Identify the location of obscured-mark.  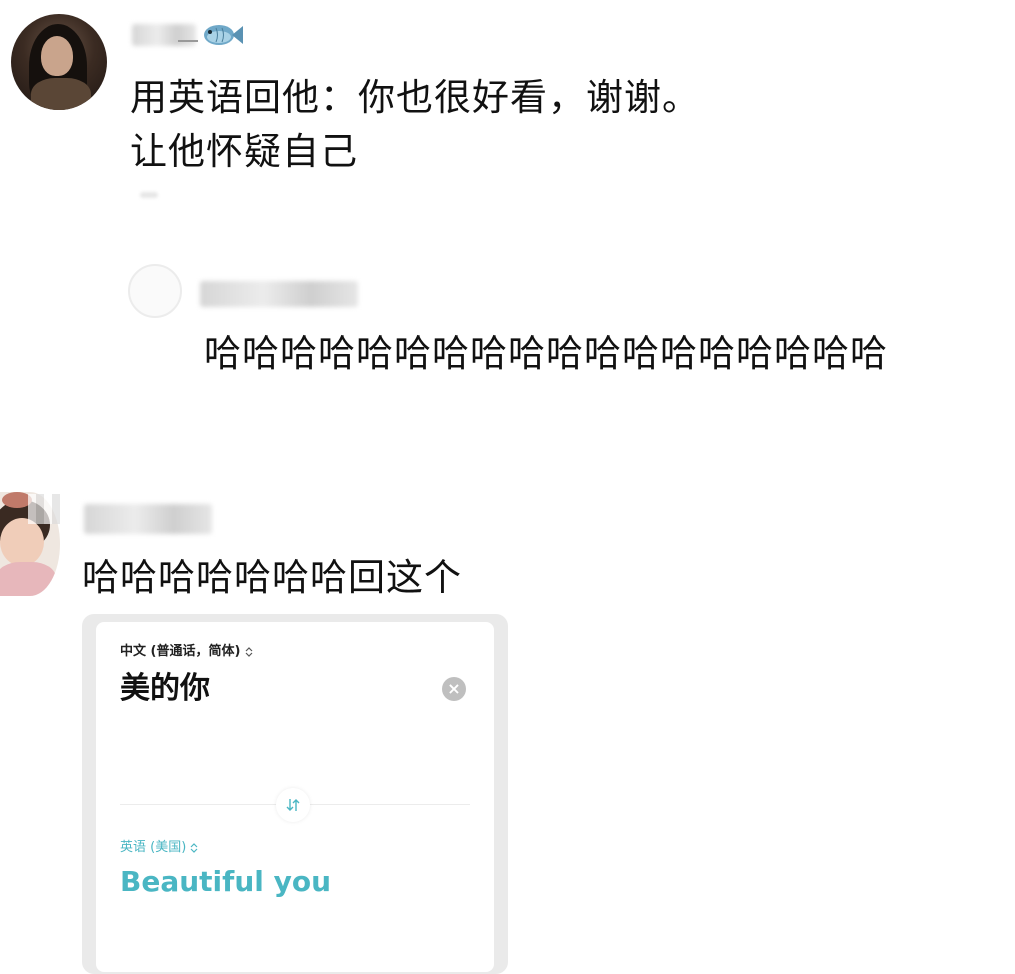
(149, 195).